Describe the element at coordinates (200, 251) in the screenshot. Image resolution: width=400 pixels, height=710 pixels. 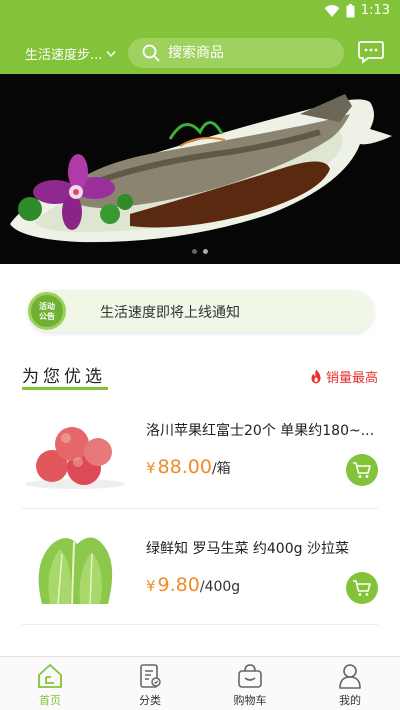
I see `carousel-indicator` at that location.